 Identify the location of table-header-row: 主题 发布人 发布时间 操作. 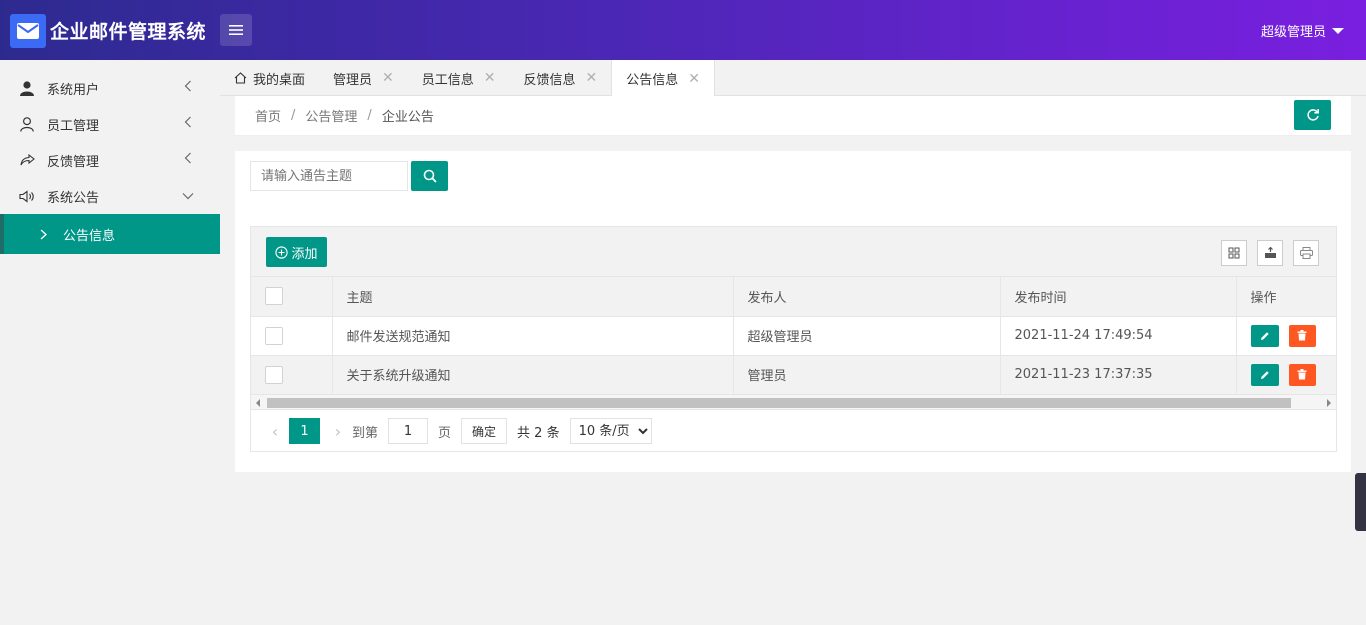
(794, 297).